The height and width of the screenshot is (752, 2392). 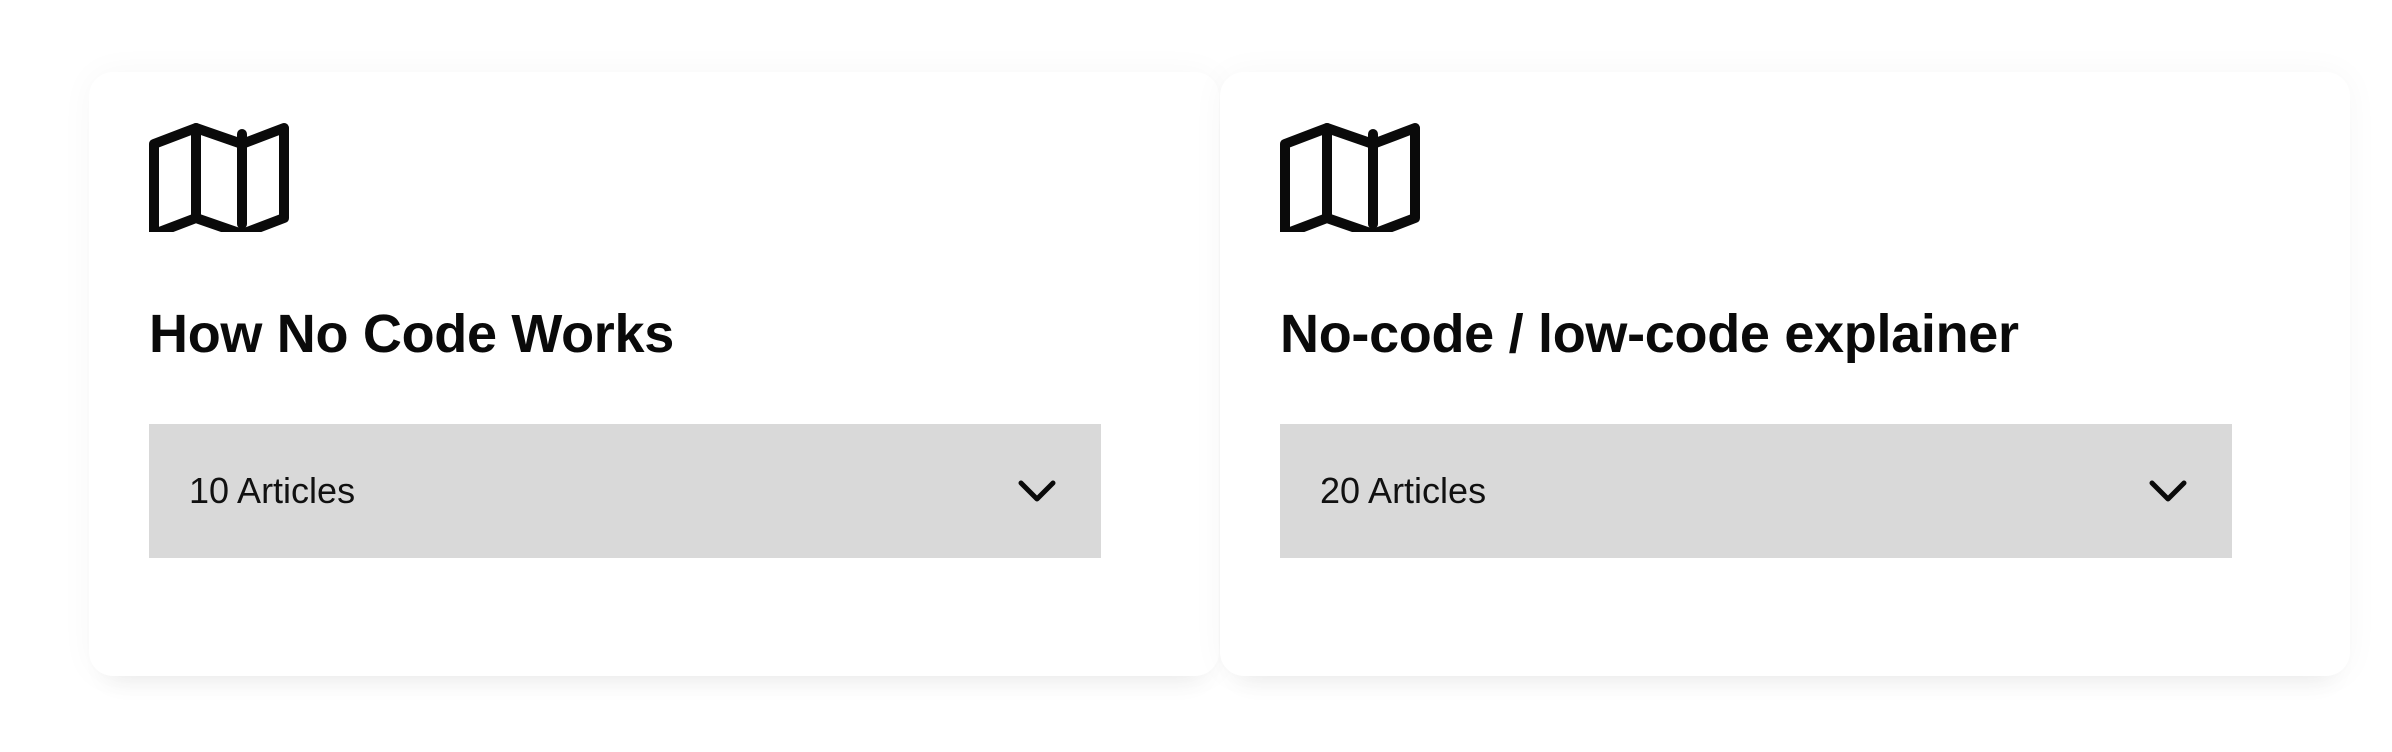 I want to click on articles-count: 20 Articles, so click(x=1403, y=490).